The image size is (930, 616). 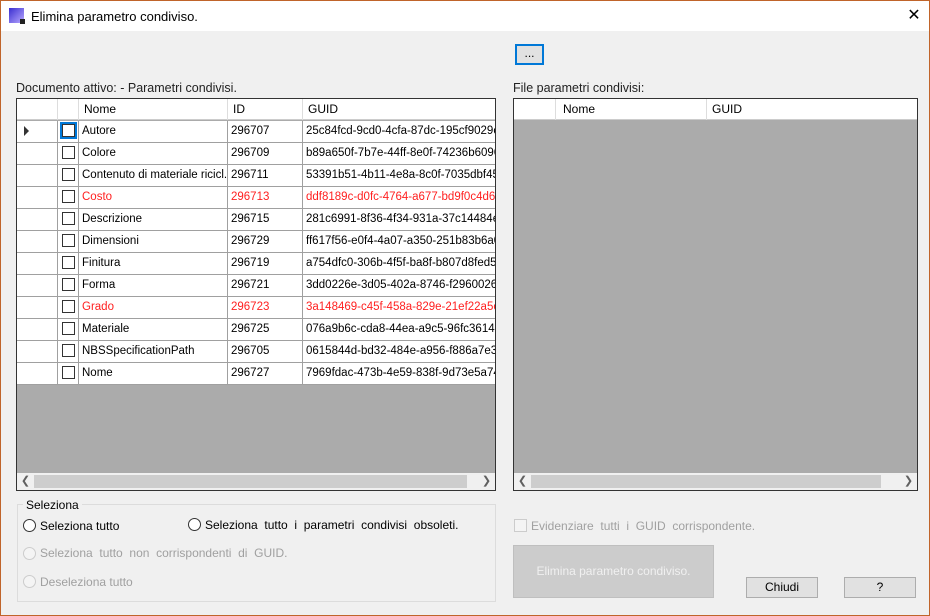 I want to click on shared-file-label: File parametri condivisi:, so click(x=579, y=88).